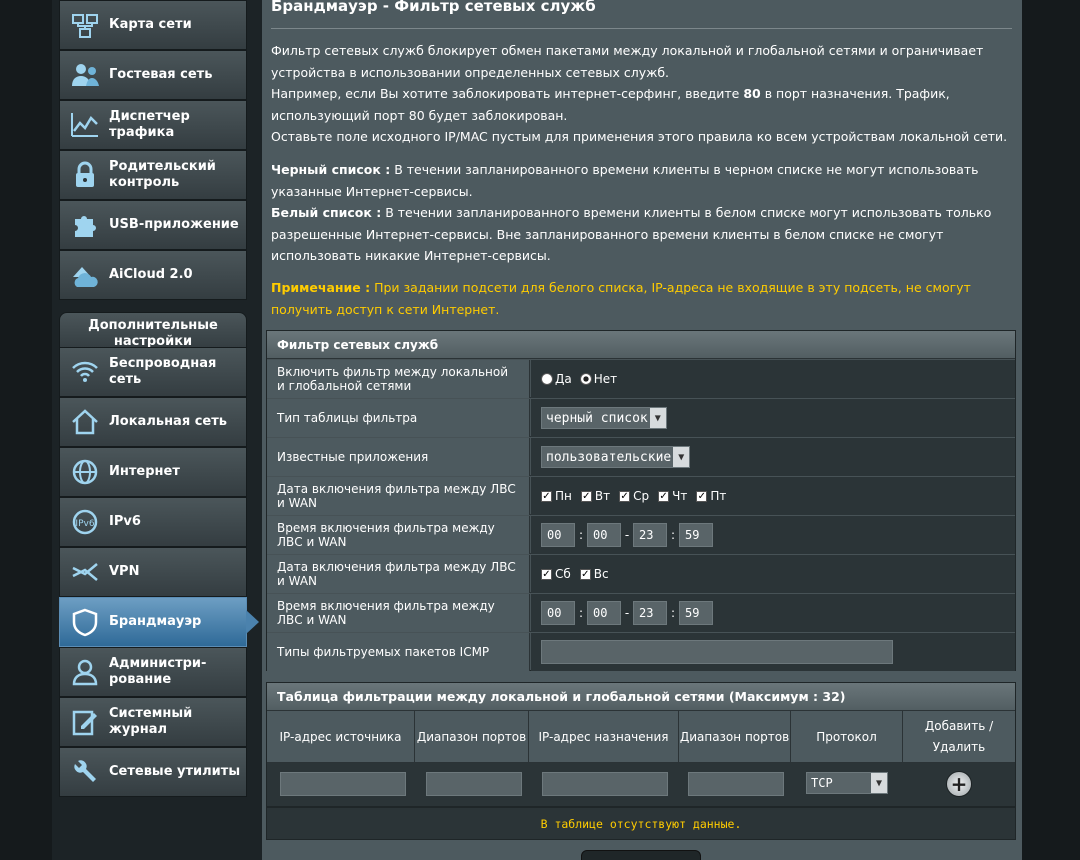  I want to click on svg-text: IPv6, so click(84, 524).